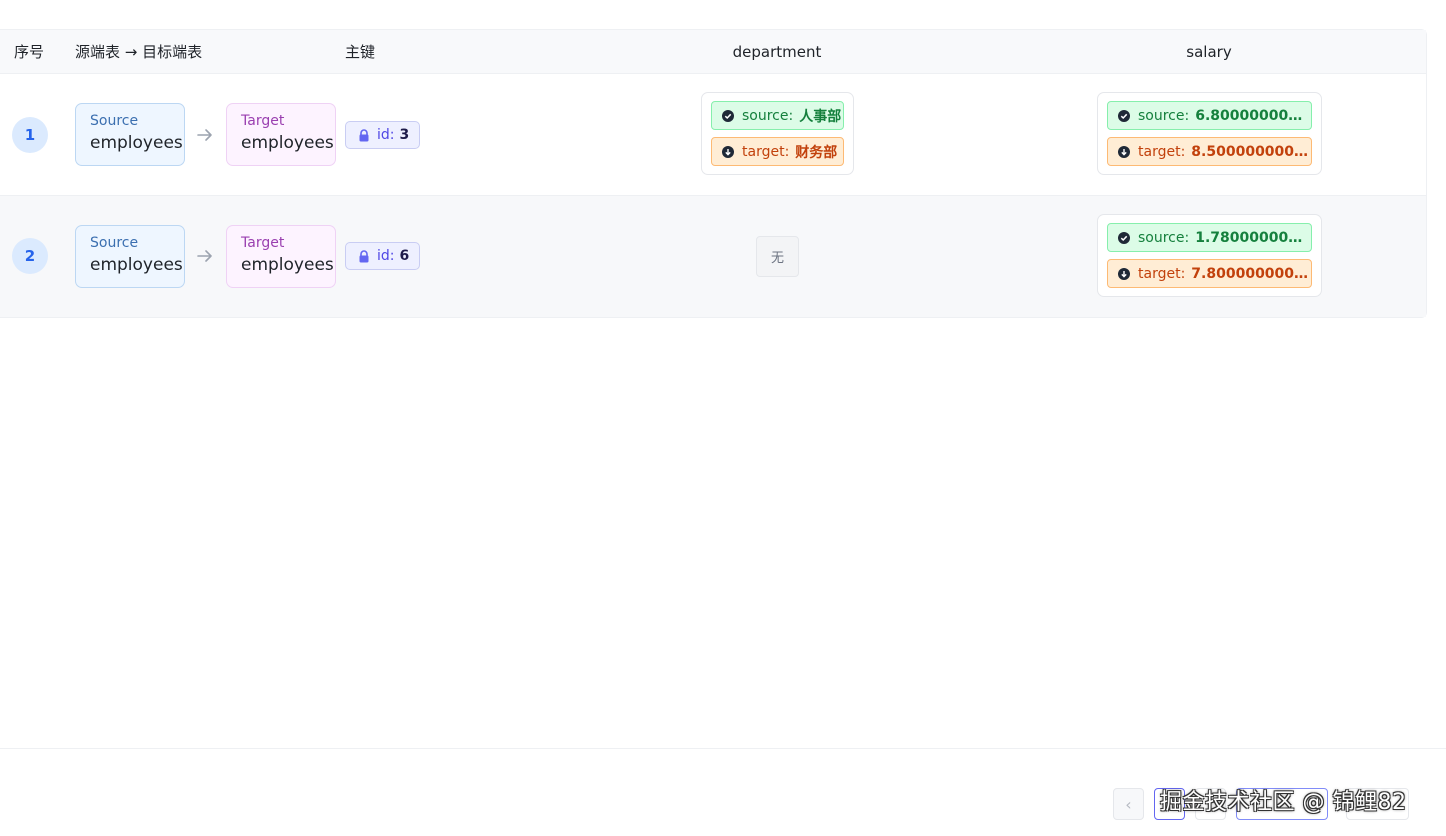  Describe the element at coordinates (404, 135) in the screenshot. I see `pk-value: 3` at that location.